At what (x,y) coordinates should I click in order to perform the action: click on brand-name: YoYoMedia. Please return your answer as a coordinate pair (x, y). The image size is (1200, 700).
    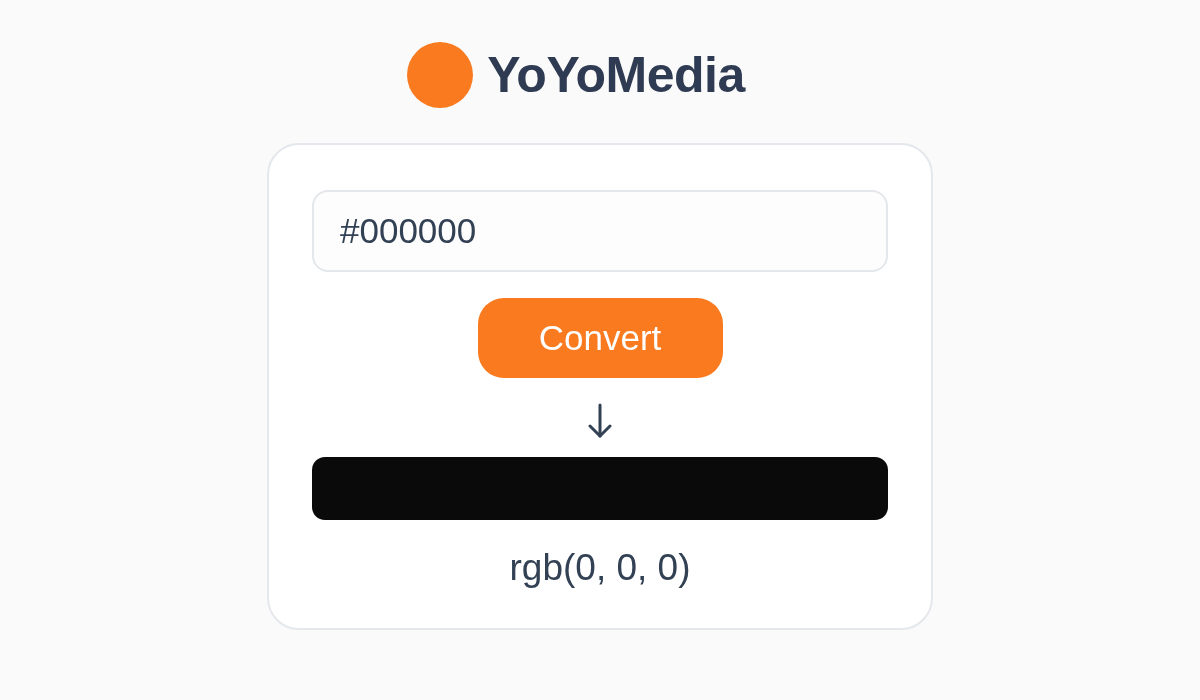
    Looking at the image, I should click on (616, 75).